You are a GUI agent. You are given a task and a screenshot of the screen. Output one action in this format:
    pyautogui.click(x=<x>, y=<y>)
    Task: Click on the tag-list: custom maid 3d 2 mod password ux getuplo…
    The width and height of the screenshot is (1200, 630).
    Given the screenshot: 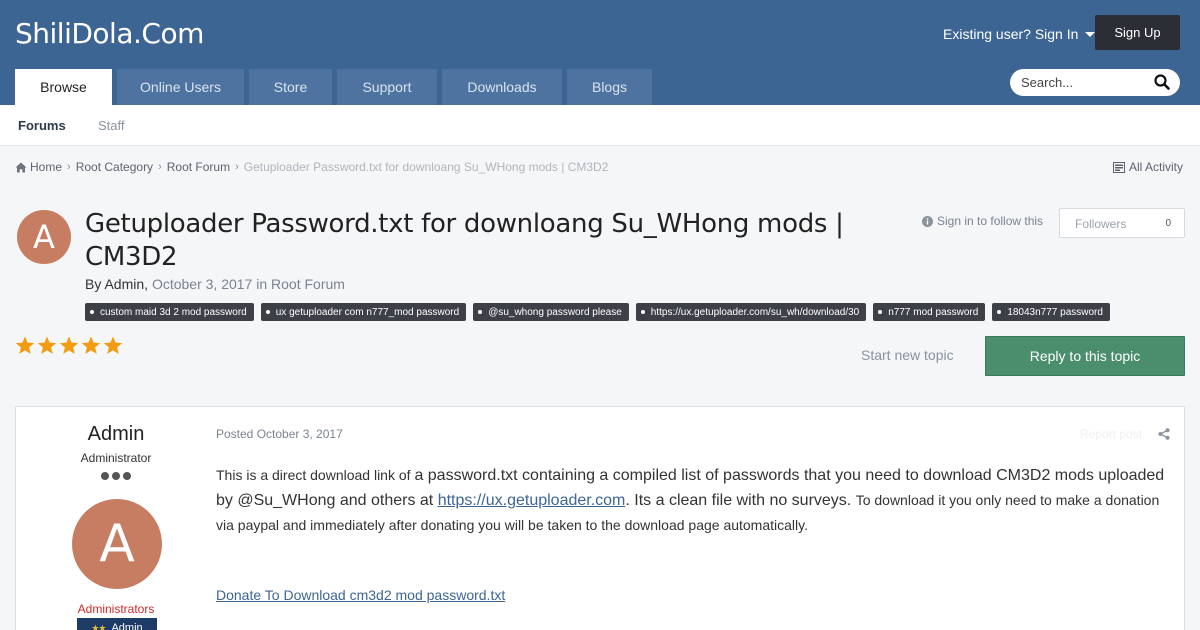 What is the action you would take?
    pyautogui.click(x=597, y=312)
    